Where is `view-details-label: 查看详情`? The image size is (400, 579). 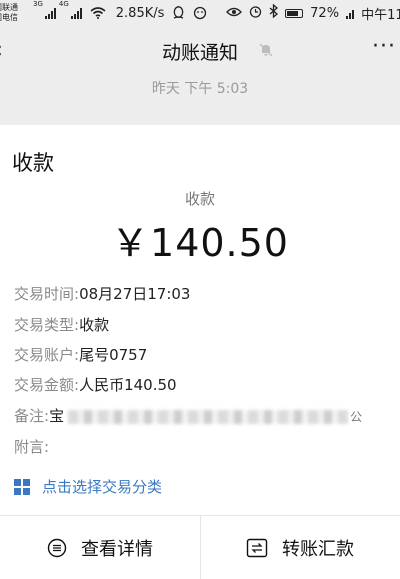 view-details-label: 查看详情 is located at coordinates (117, 549).